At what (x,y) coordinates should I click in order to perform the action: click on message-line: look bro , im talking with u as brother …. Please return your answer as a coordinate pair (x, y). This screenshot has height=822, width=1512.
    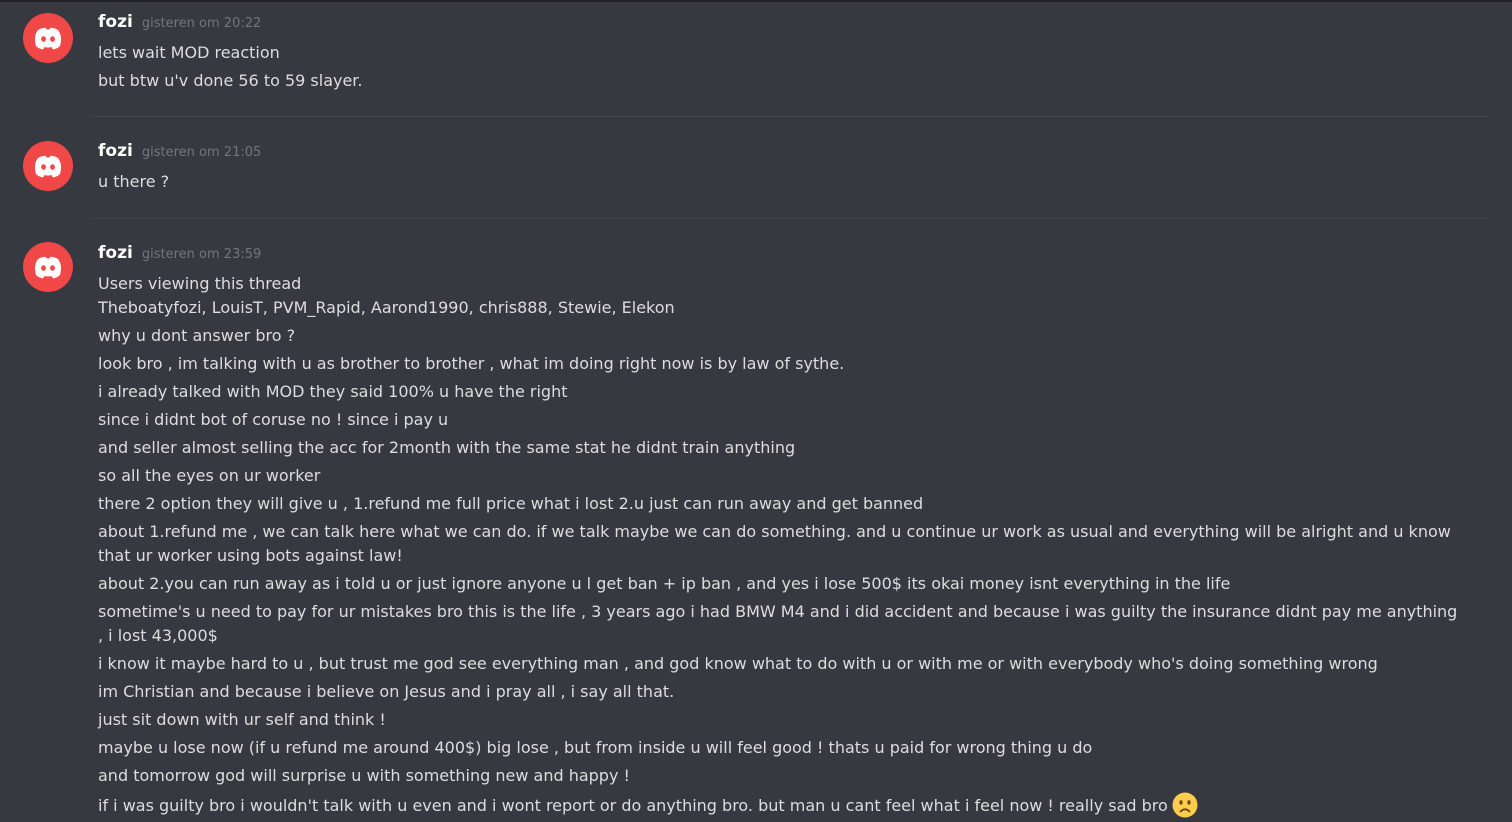
    Looking at the image, I should click on (471, 363).